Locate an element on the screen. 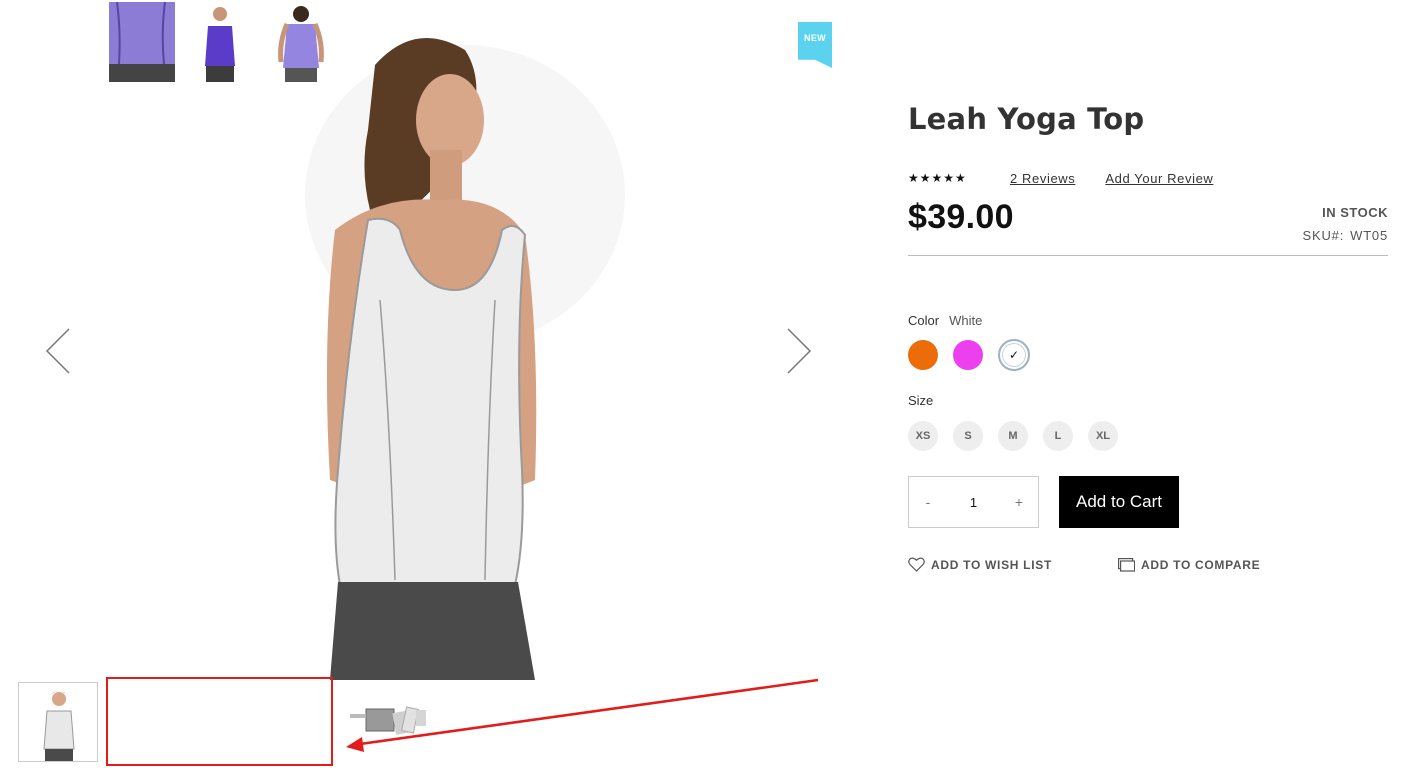 The width and height of the screenshot is (1420, 775). compare-label: ADD TO COMPARE is located at coordinates (1201, 564).